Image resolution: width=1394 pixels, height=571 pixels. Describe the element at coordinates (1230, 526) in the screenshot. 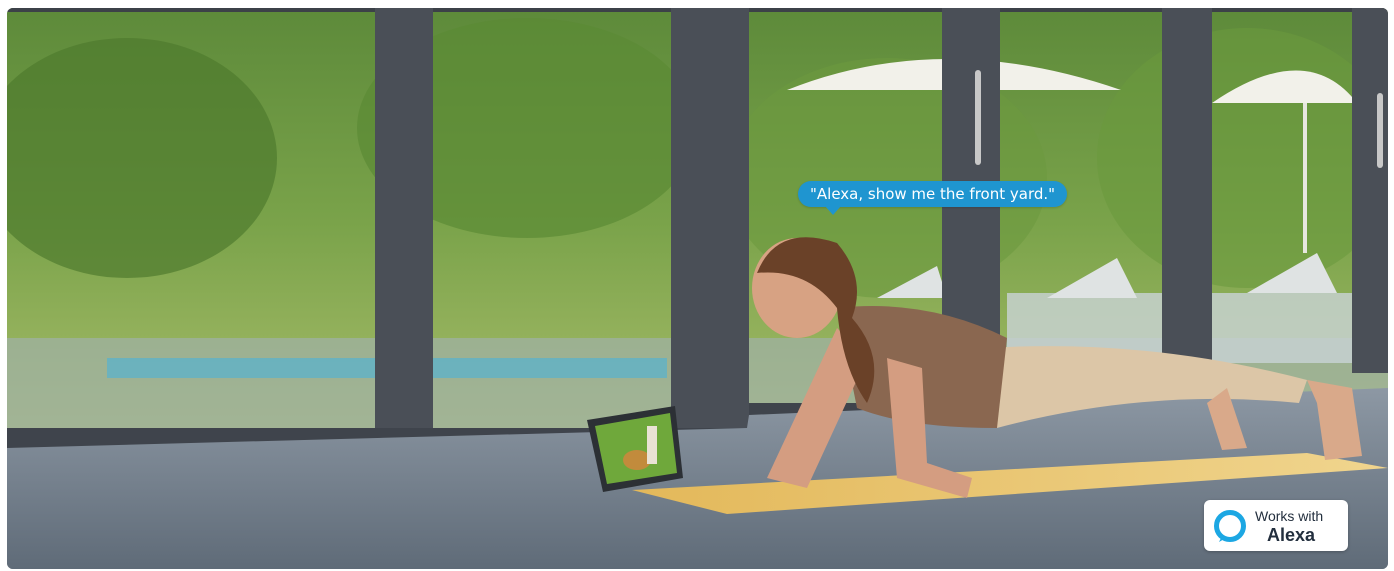

I see `alexa-ring-icon` at that location.